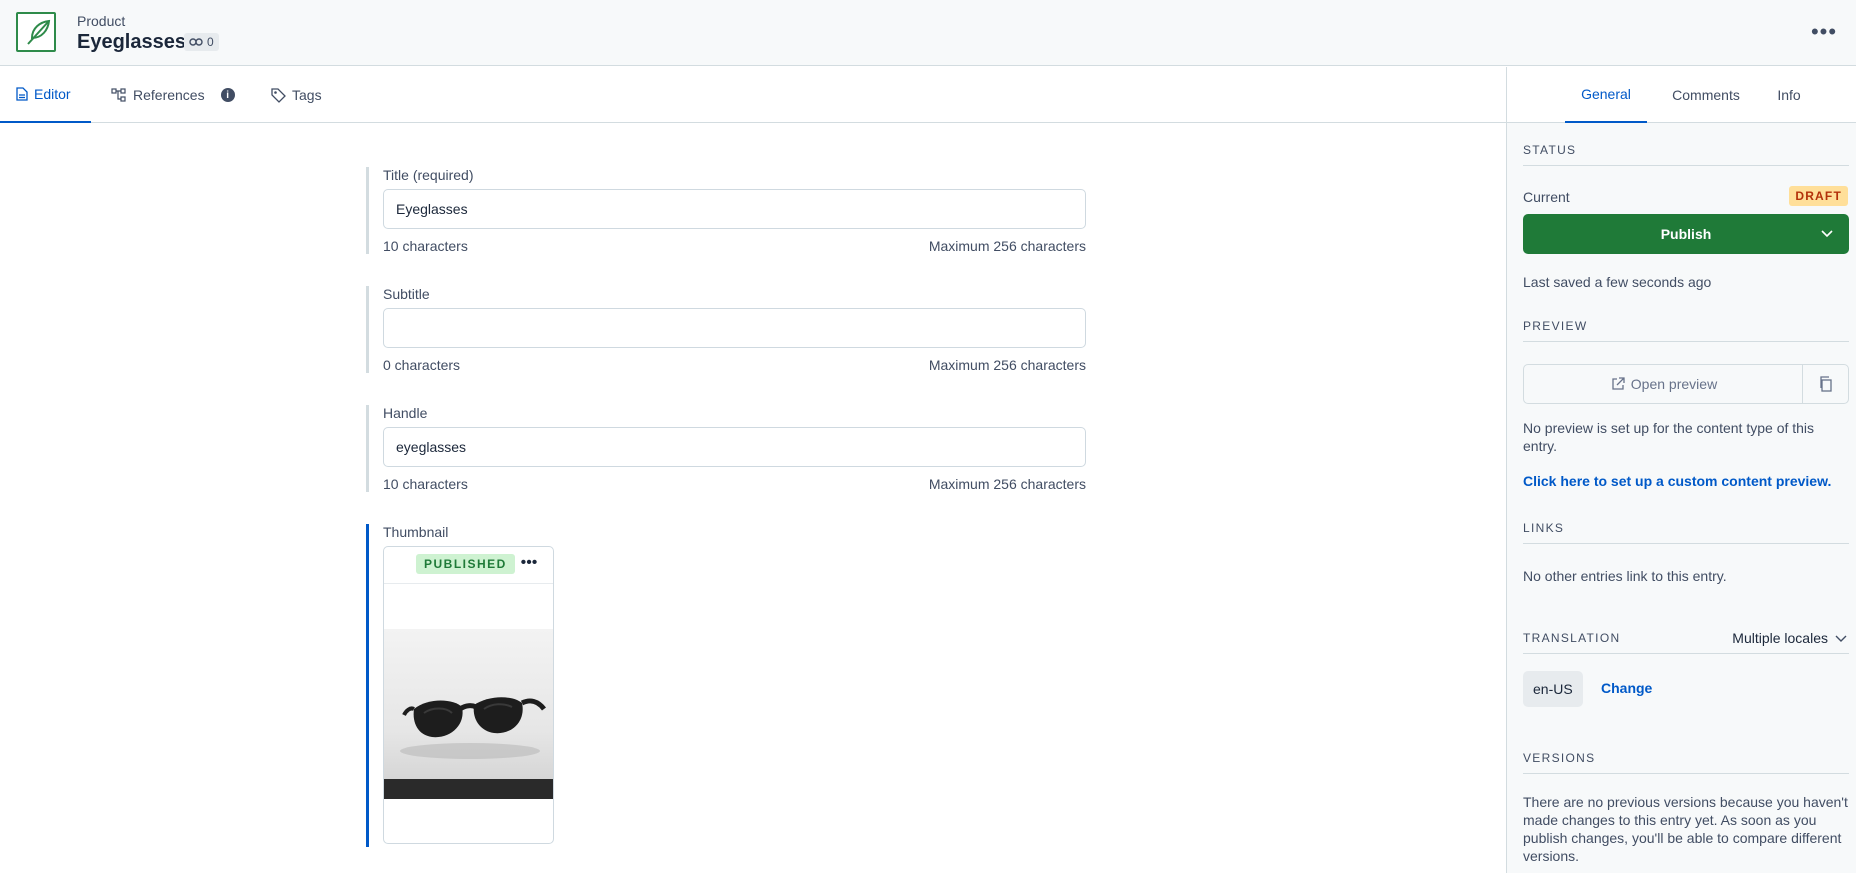  Describe the element at coordinates (1674, 384) in the screenshot. I see `open-preview-label: Open preview` at that location.